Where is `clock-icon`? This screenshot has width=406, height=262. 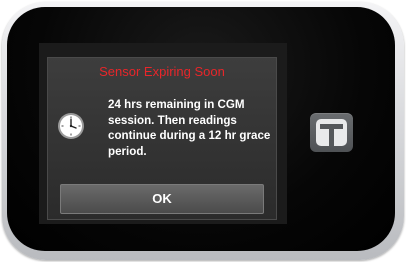
clock-icon is located at coordinates (71, 126).